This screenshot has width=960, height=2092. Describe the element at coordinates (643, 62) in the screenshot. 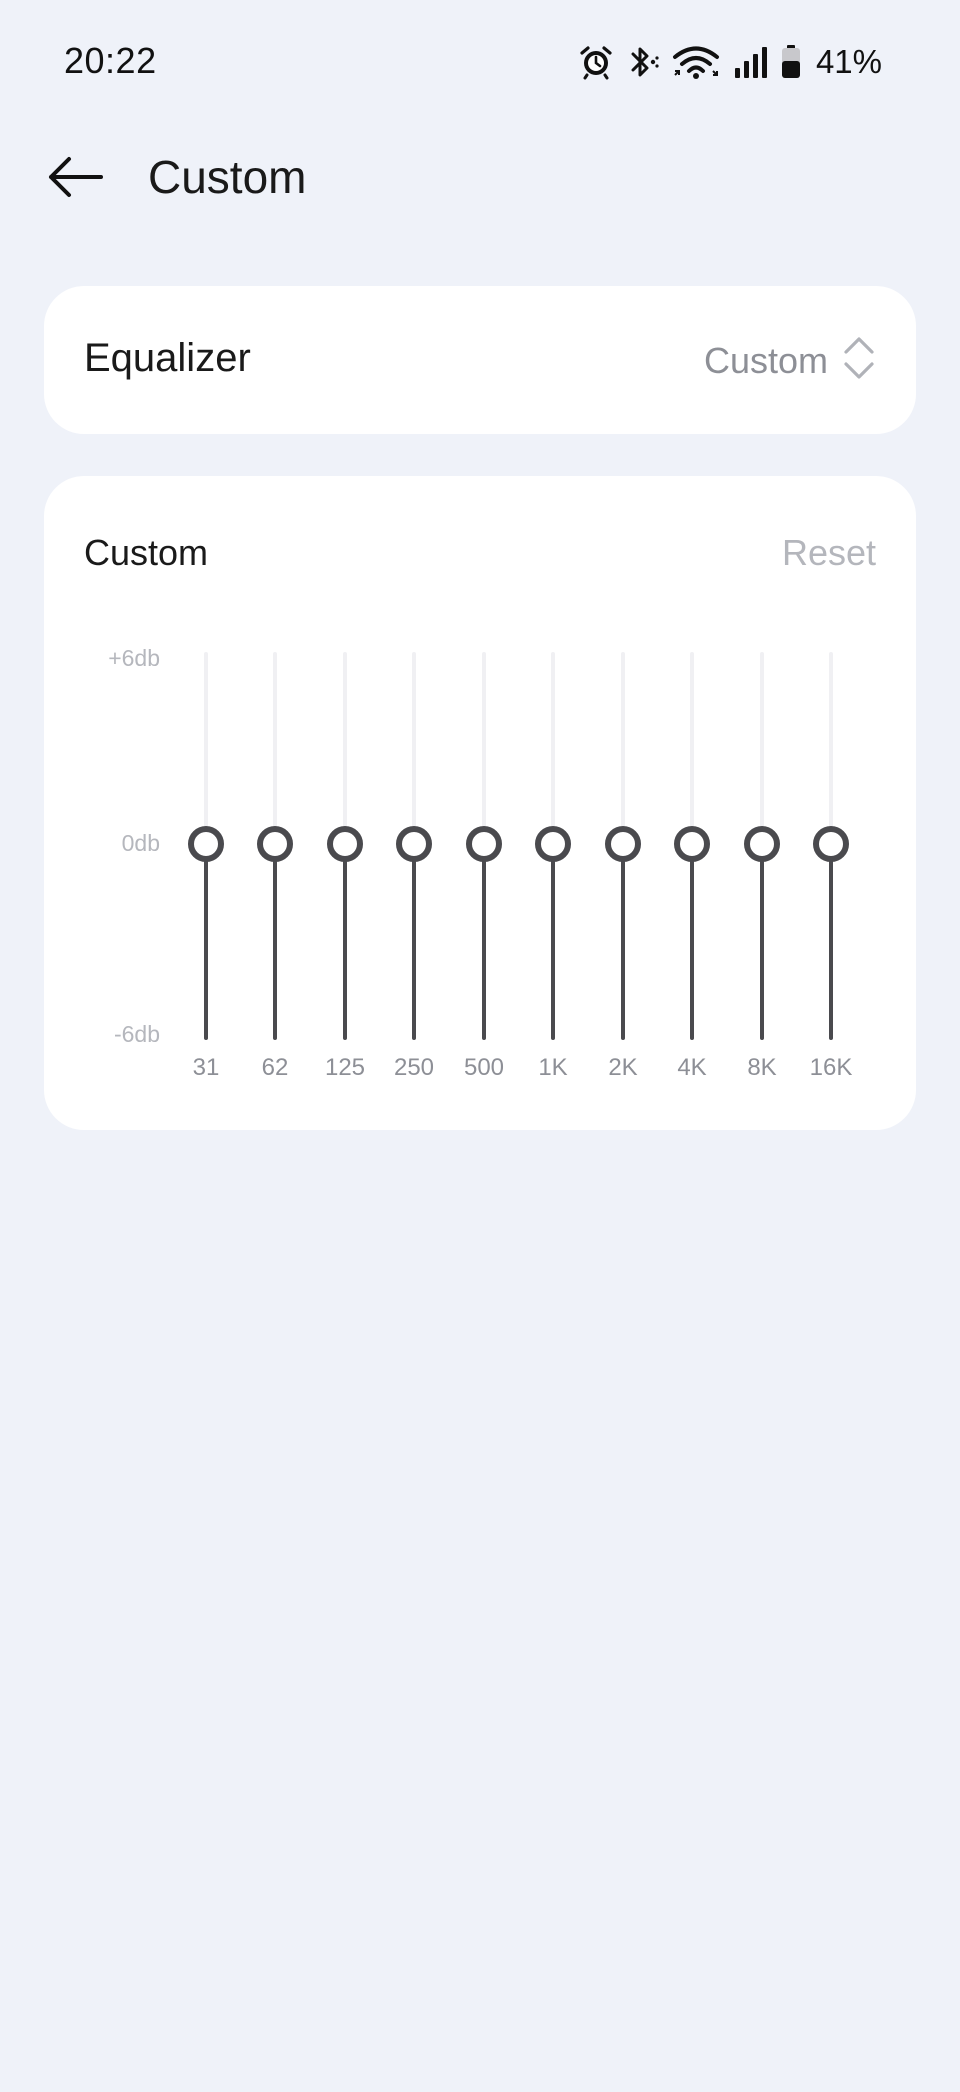

I see `bluetooth-icon` at that location.